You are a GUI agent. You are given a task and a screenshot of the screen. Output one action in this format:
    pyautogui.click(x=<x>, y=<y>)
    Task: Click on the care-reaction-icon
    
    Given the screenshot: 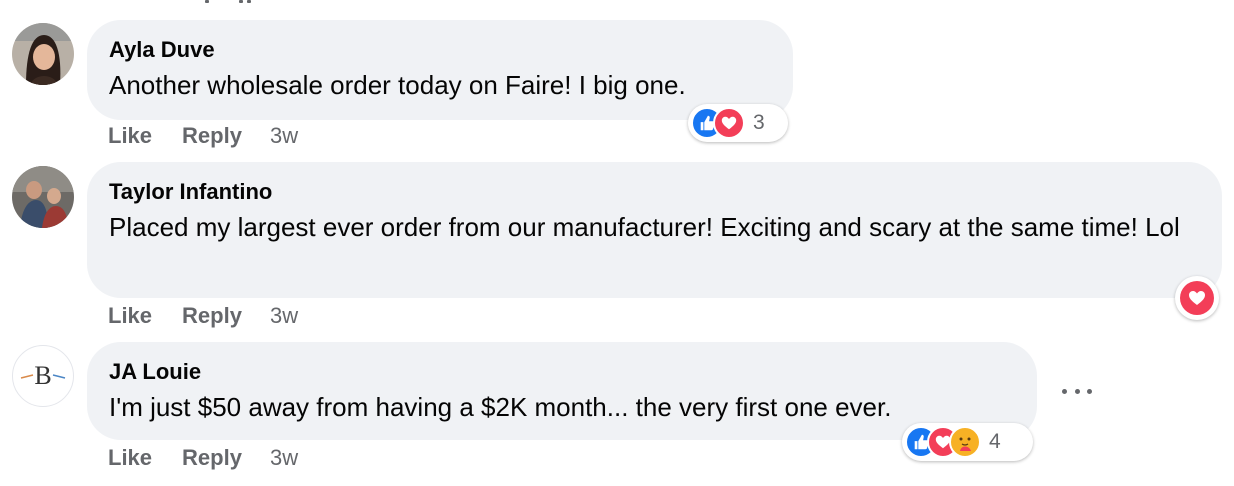 What is the action you would take?
    pyautogui.click(x=965, y=442)
    